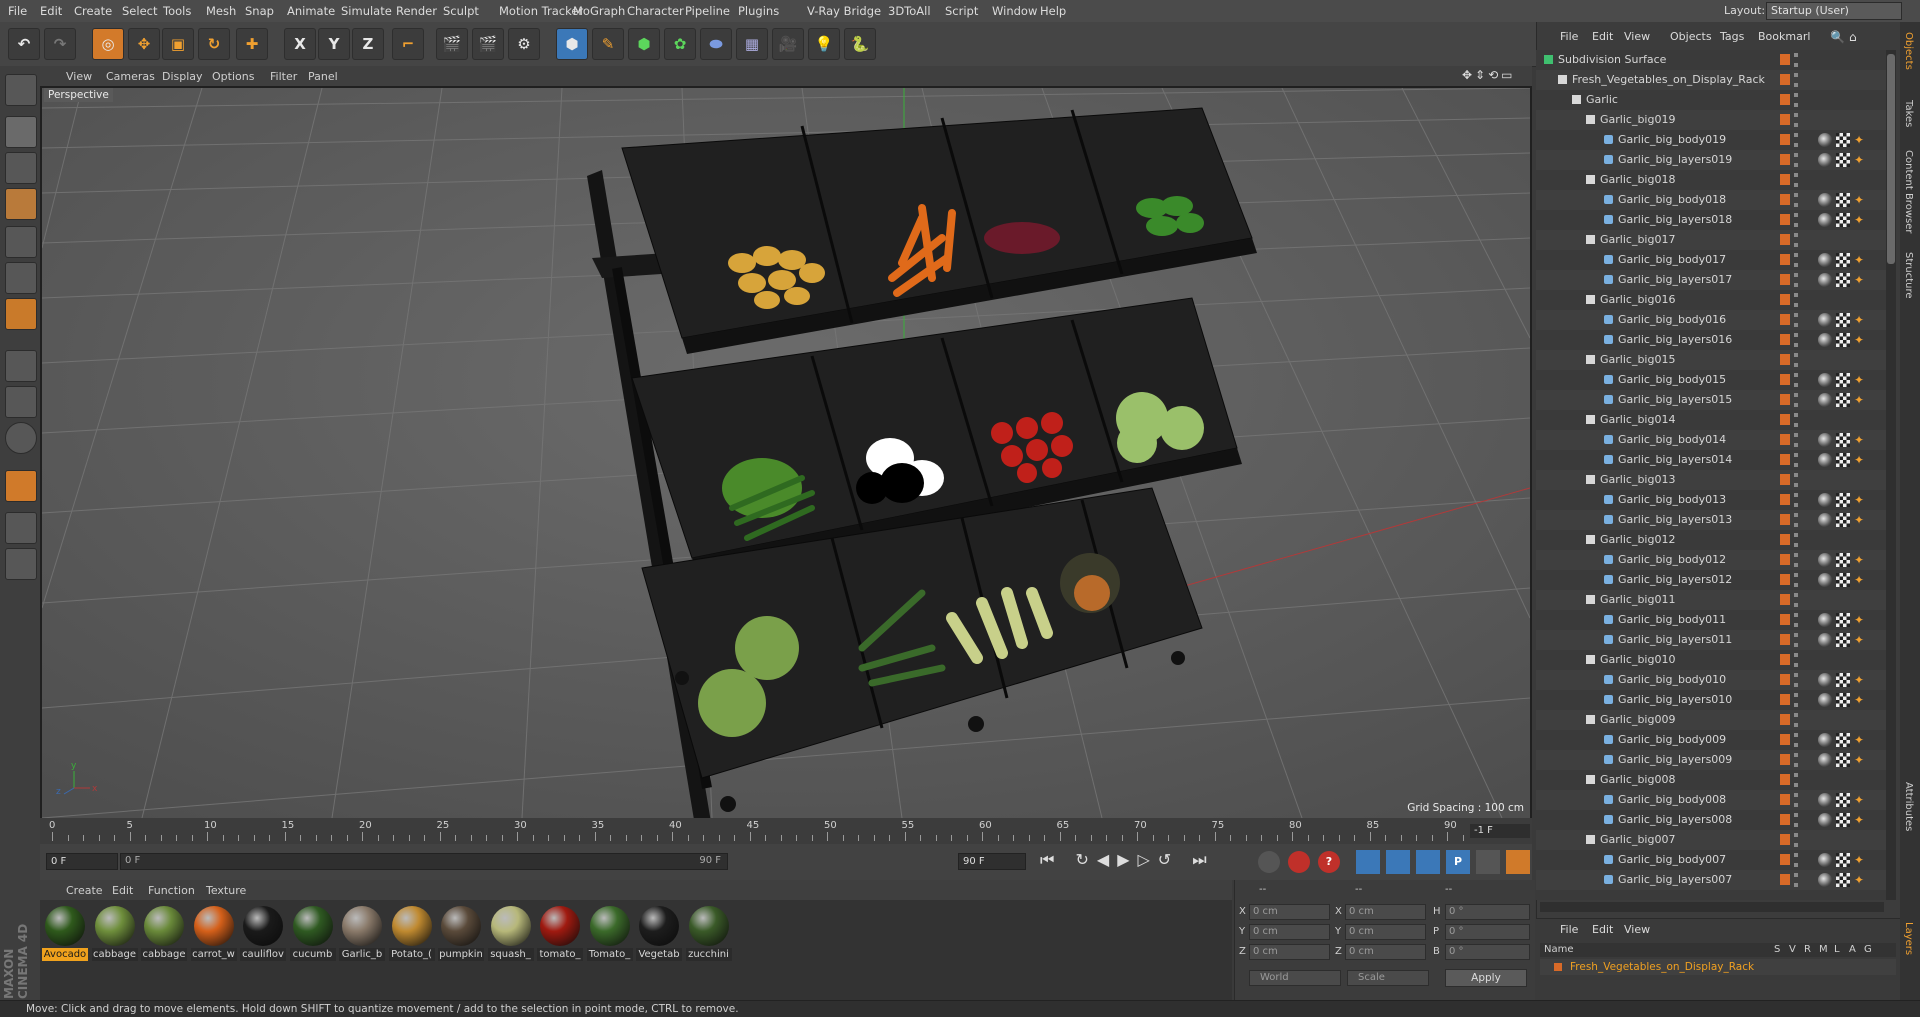 The height and width of the screenshot is (1017, 1920). I want to click on texture-mode-icon, so click(21, 168).